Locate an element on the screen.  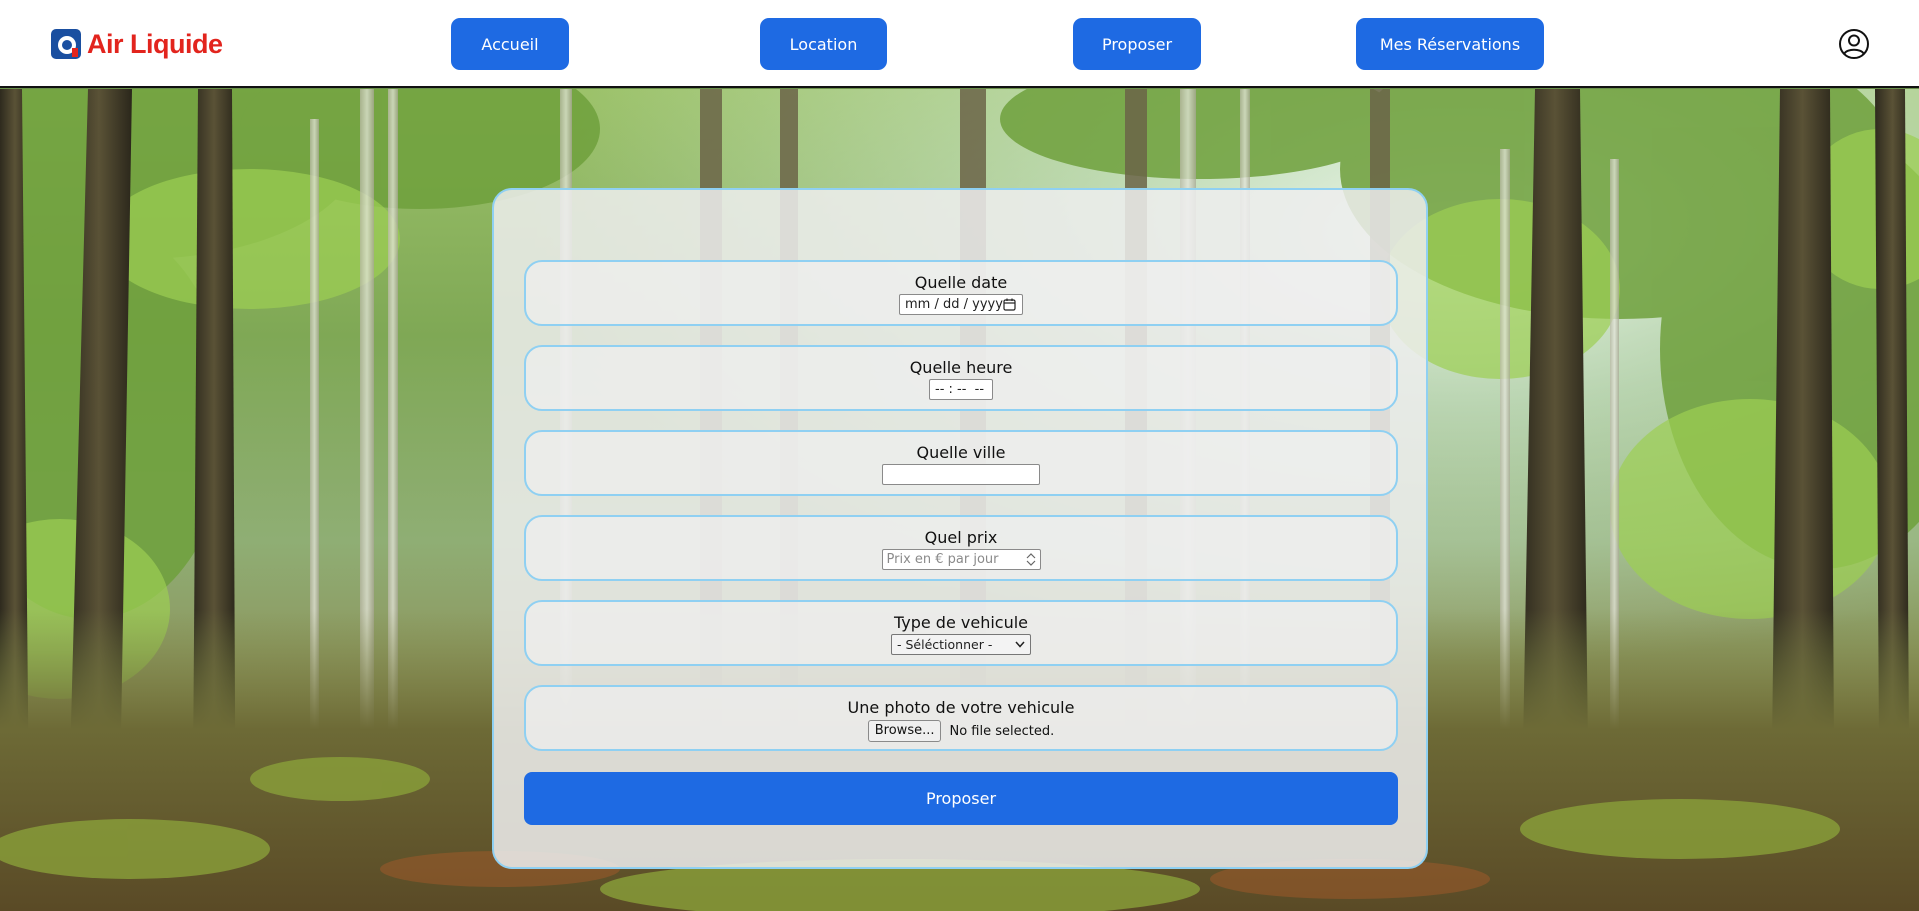
price-label: Quel prix is located at coordinates (961, 537).